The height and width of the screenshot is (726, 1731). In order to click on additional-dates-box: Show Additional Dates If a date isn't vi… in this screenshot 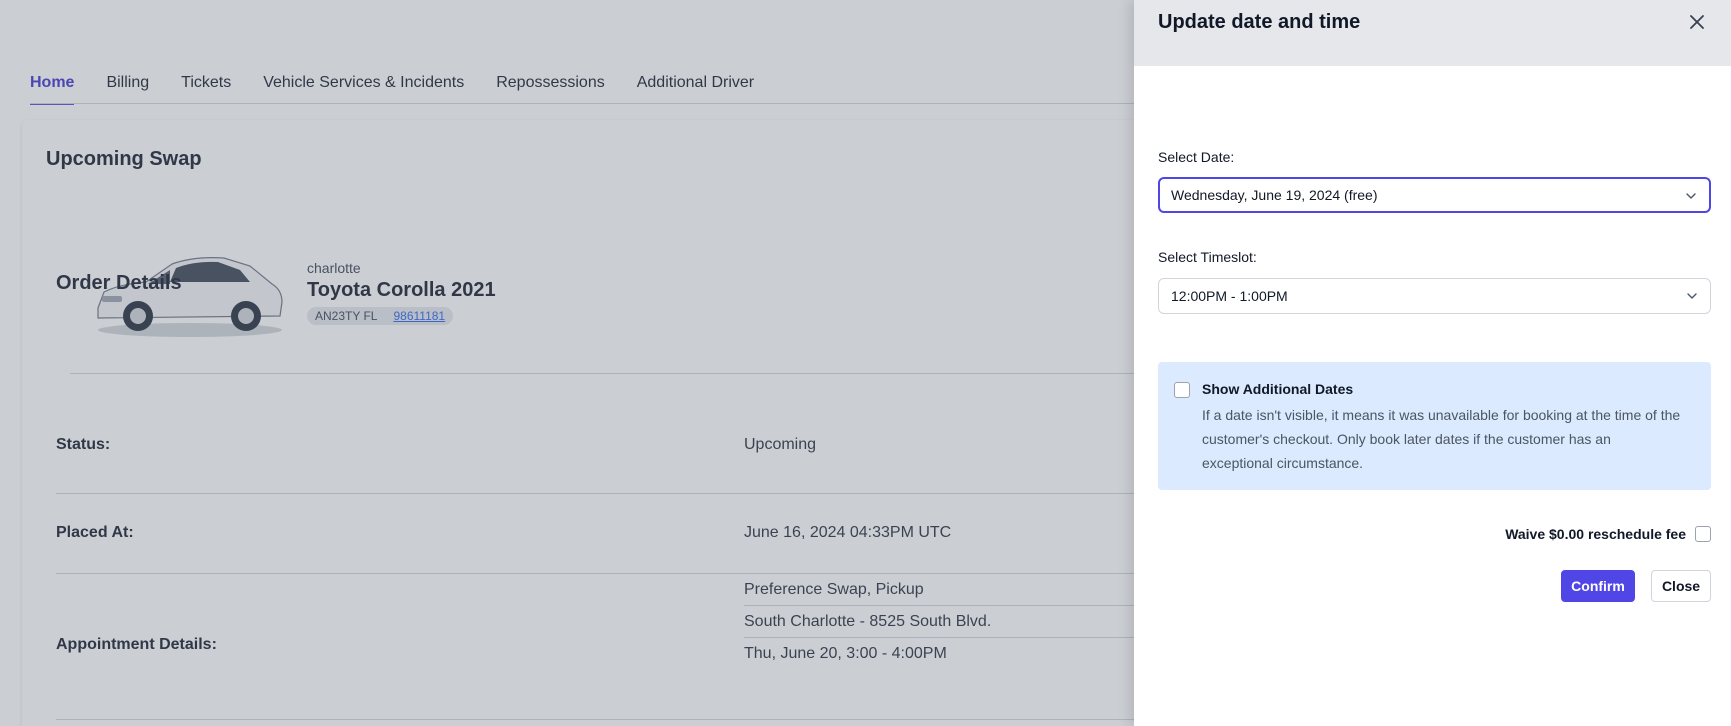, I will do `click(1434, 426)`.